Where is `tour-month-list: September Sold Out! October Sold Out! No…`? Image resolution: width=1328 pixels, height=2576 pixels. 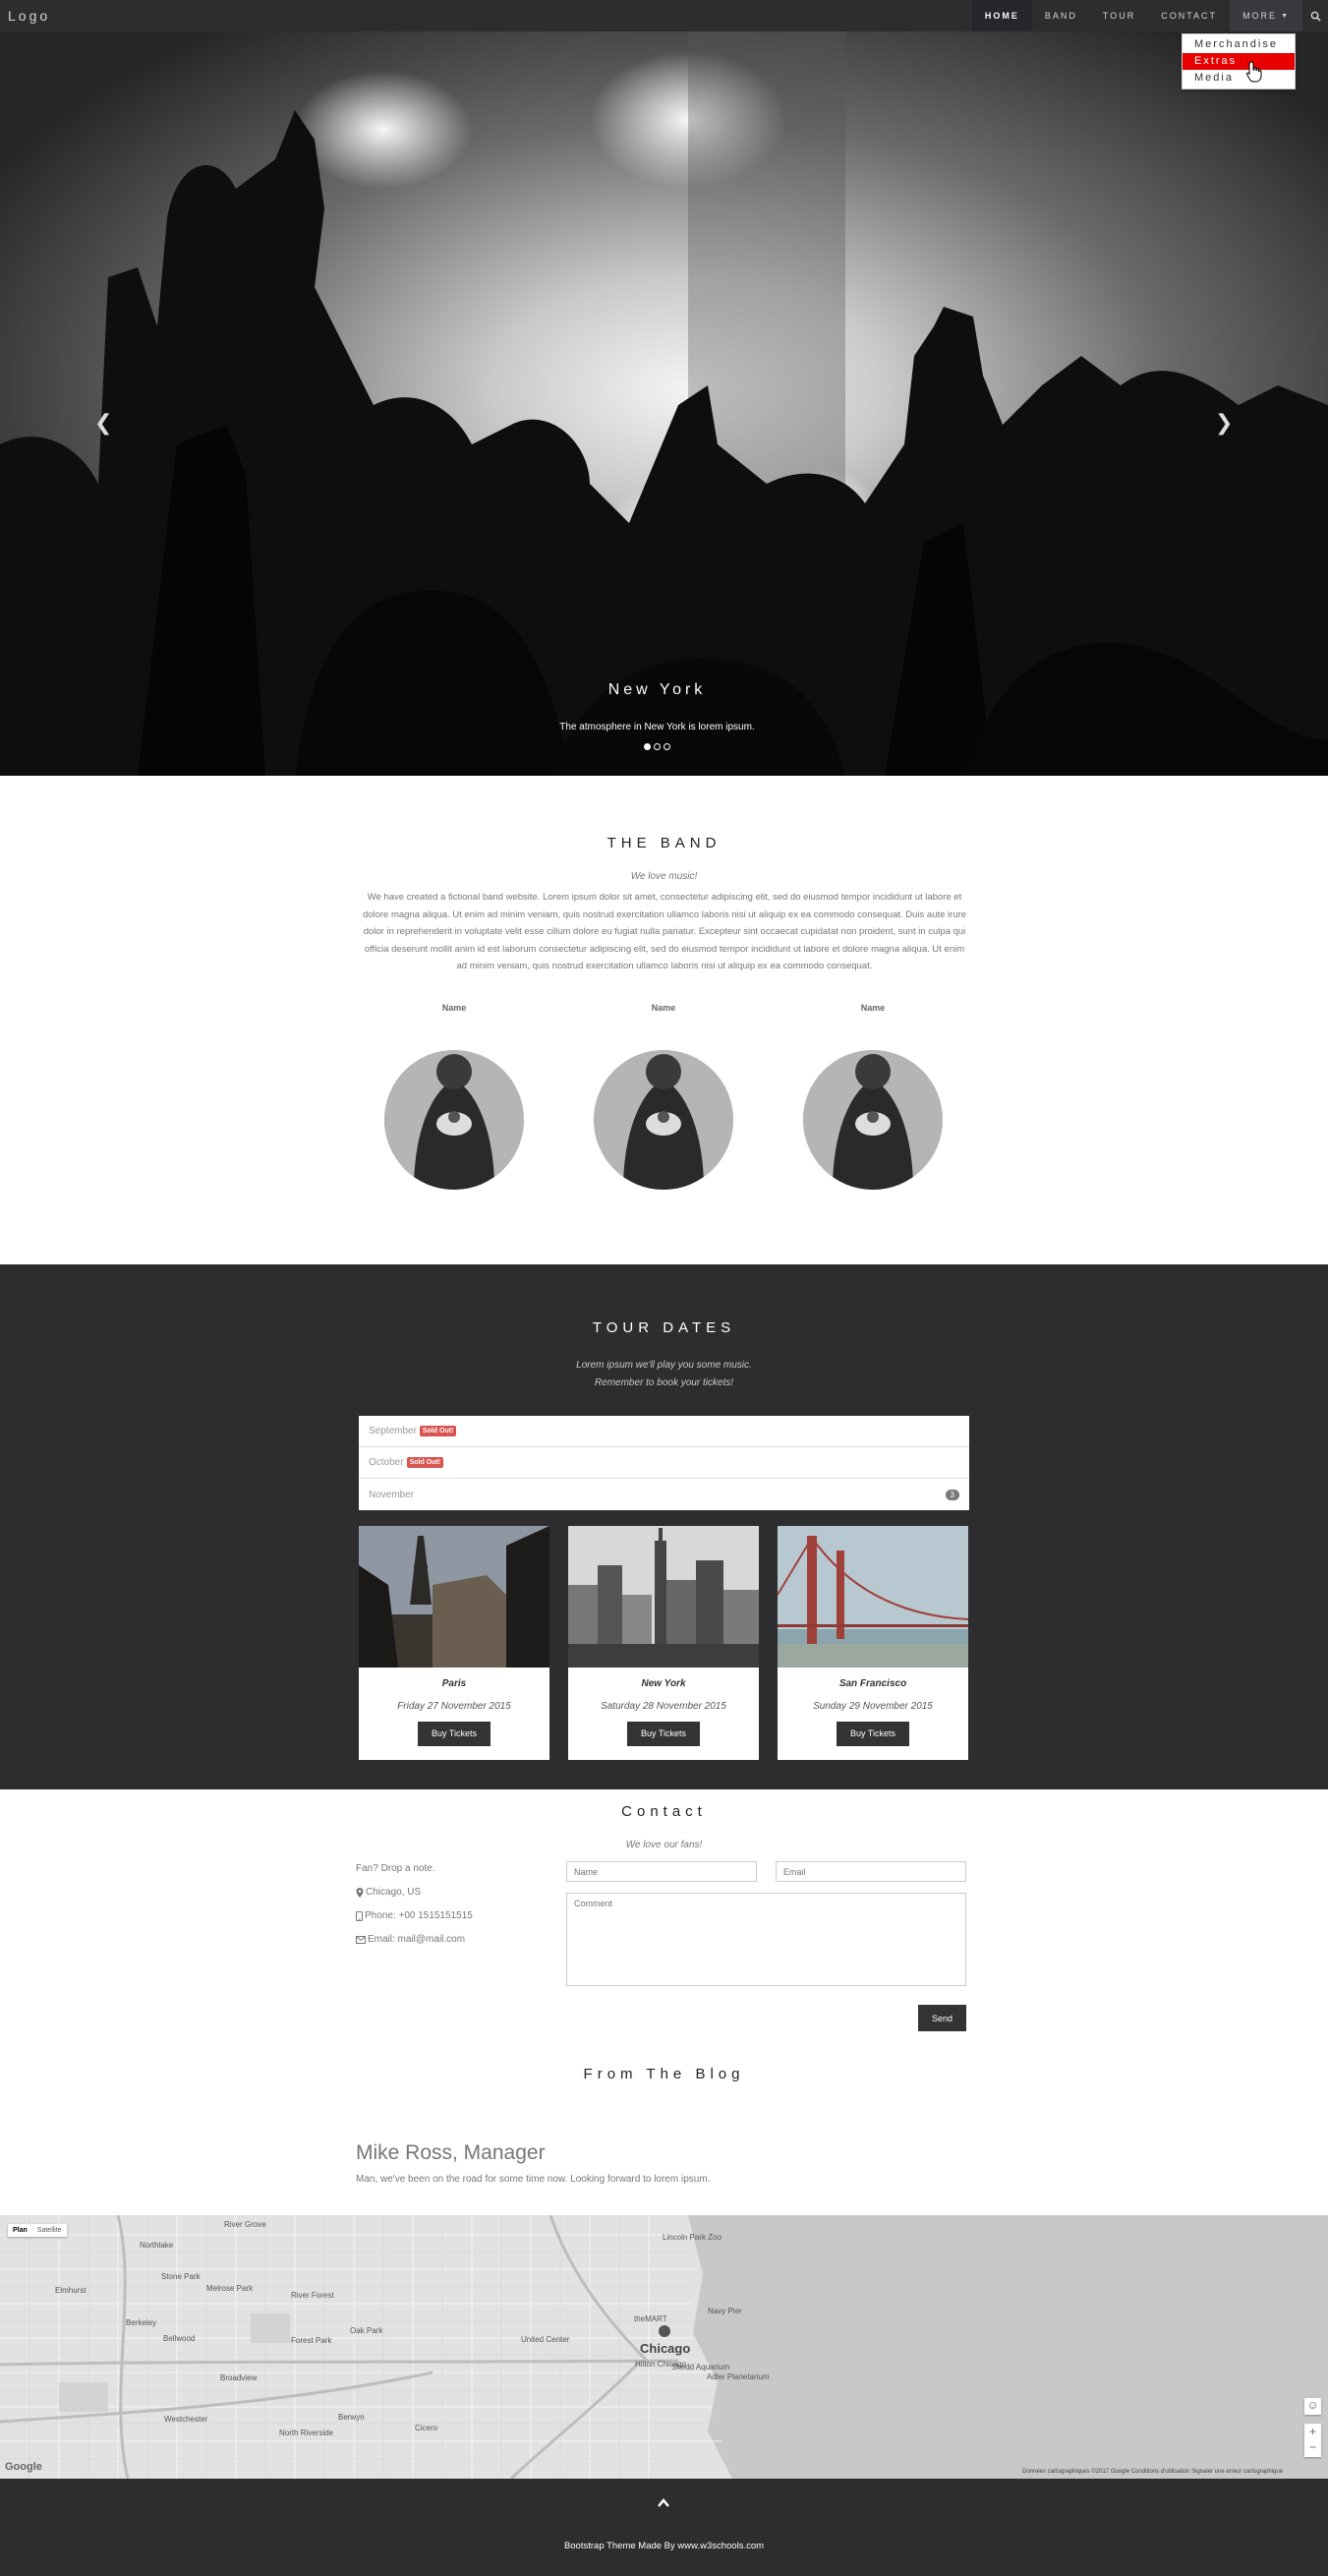 tour-month-list: September Sold Out! October Sold Out! No… is located at coordinates (664, 1463).